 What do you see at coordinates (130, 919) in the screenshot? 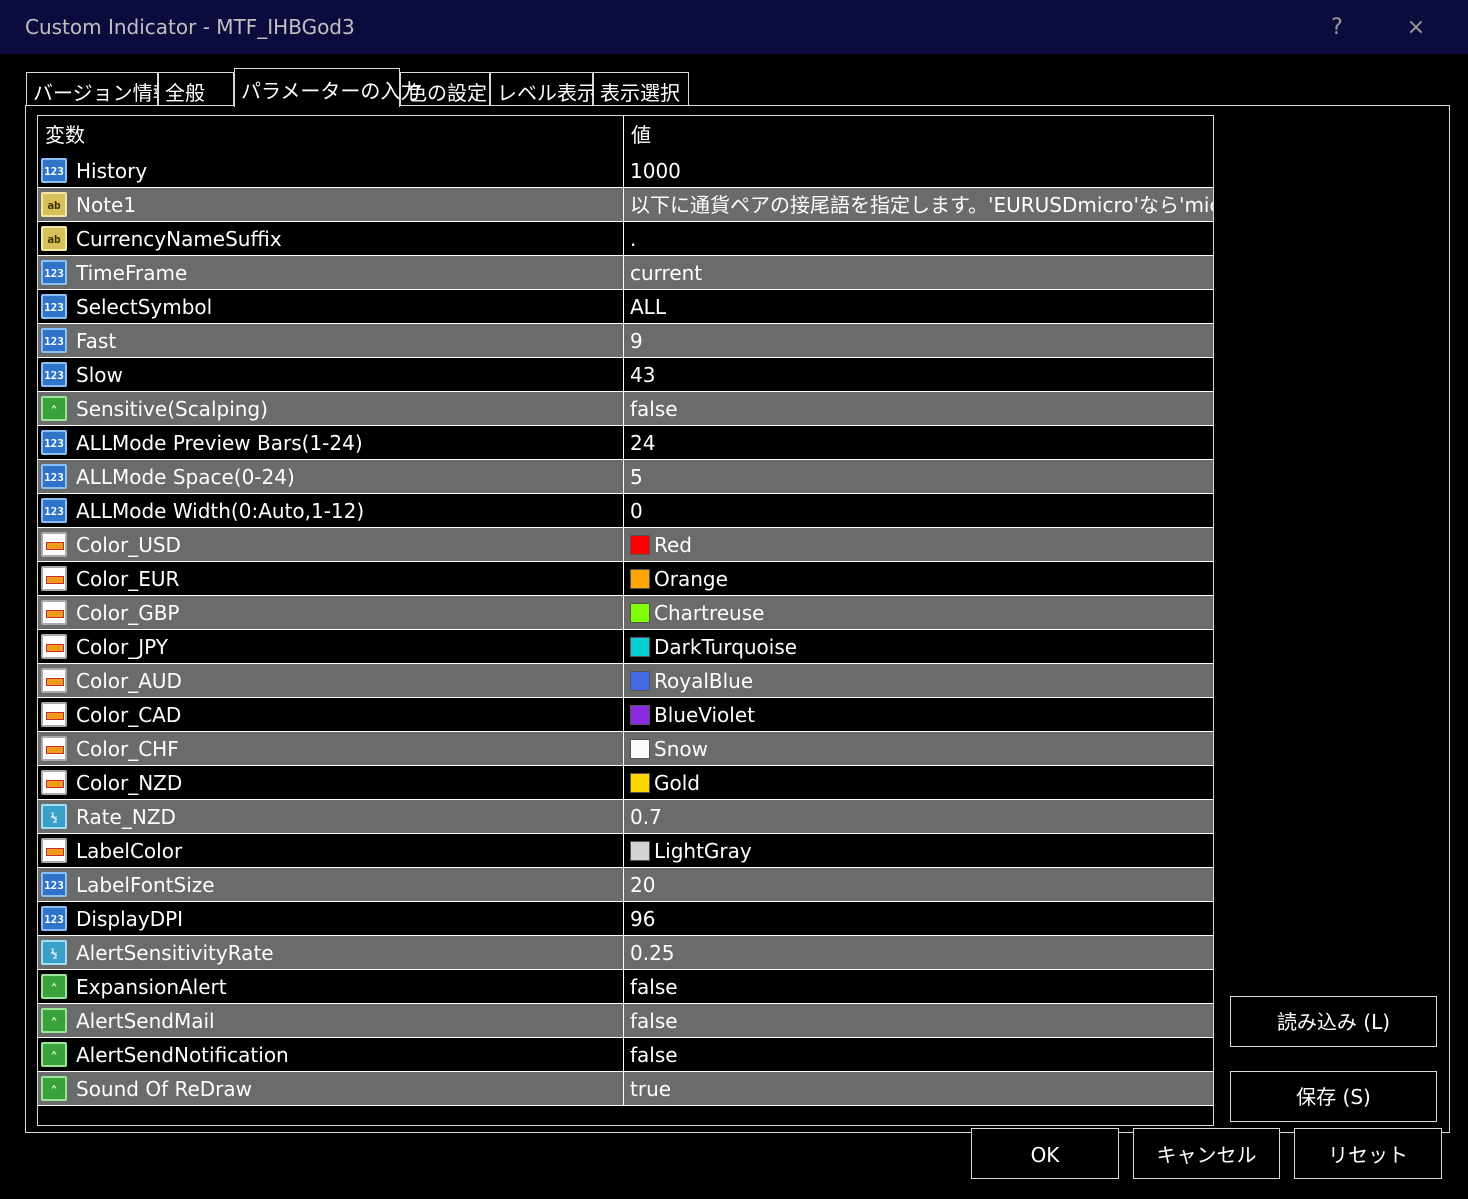
I see `variable-name: DisplayDPI` at bounding box center [130, 919].